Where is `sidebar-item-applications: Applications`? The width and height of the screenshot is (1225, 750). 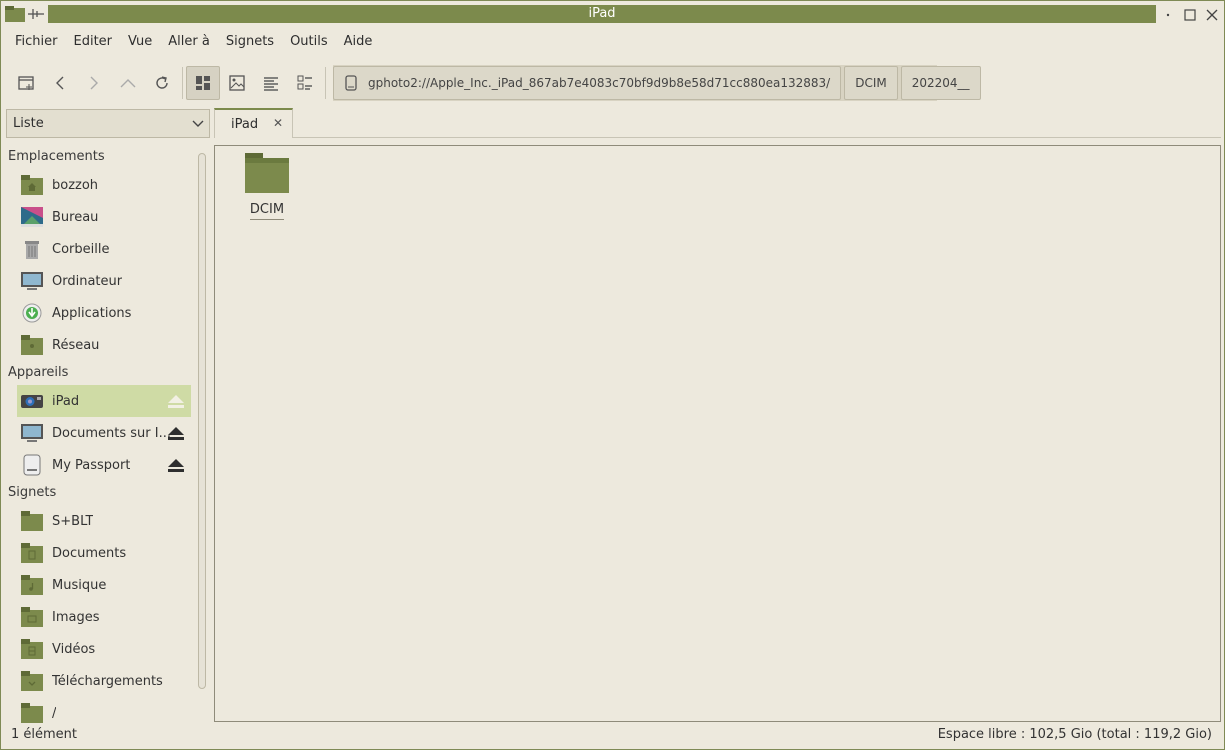
sidebar-item-applications: Applications is located at coordinates (104, 313).